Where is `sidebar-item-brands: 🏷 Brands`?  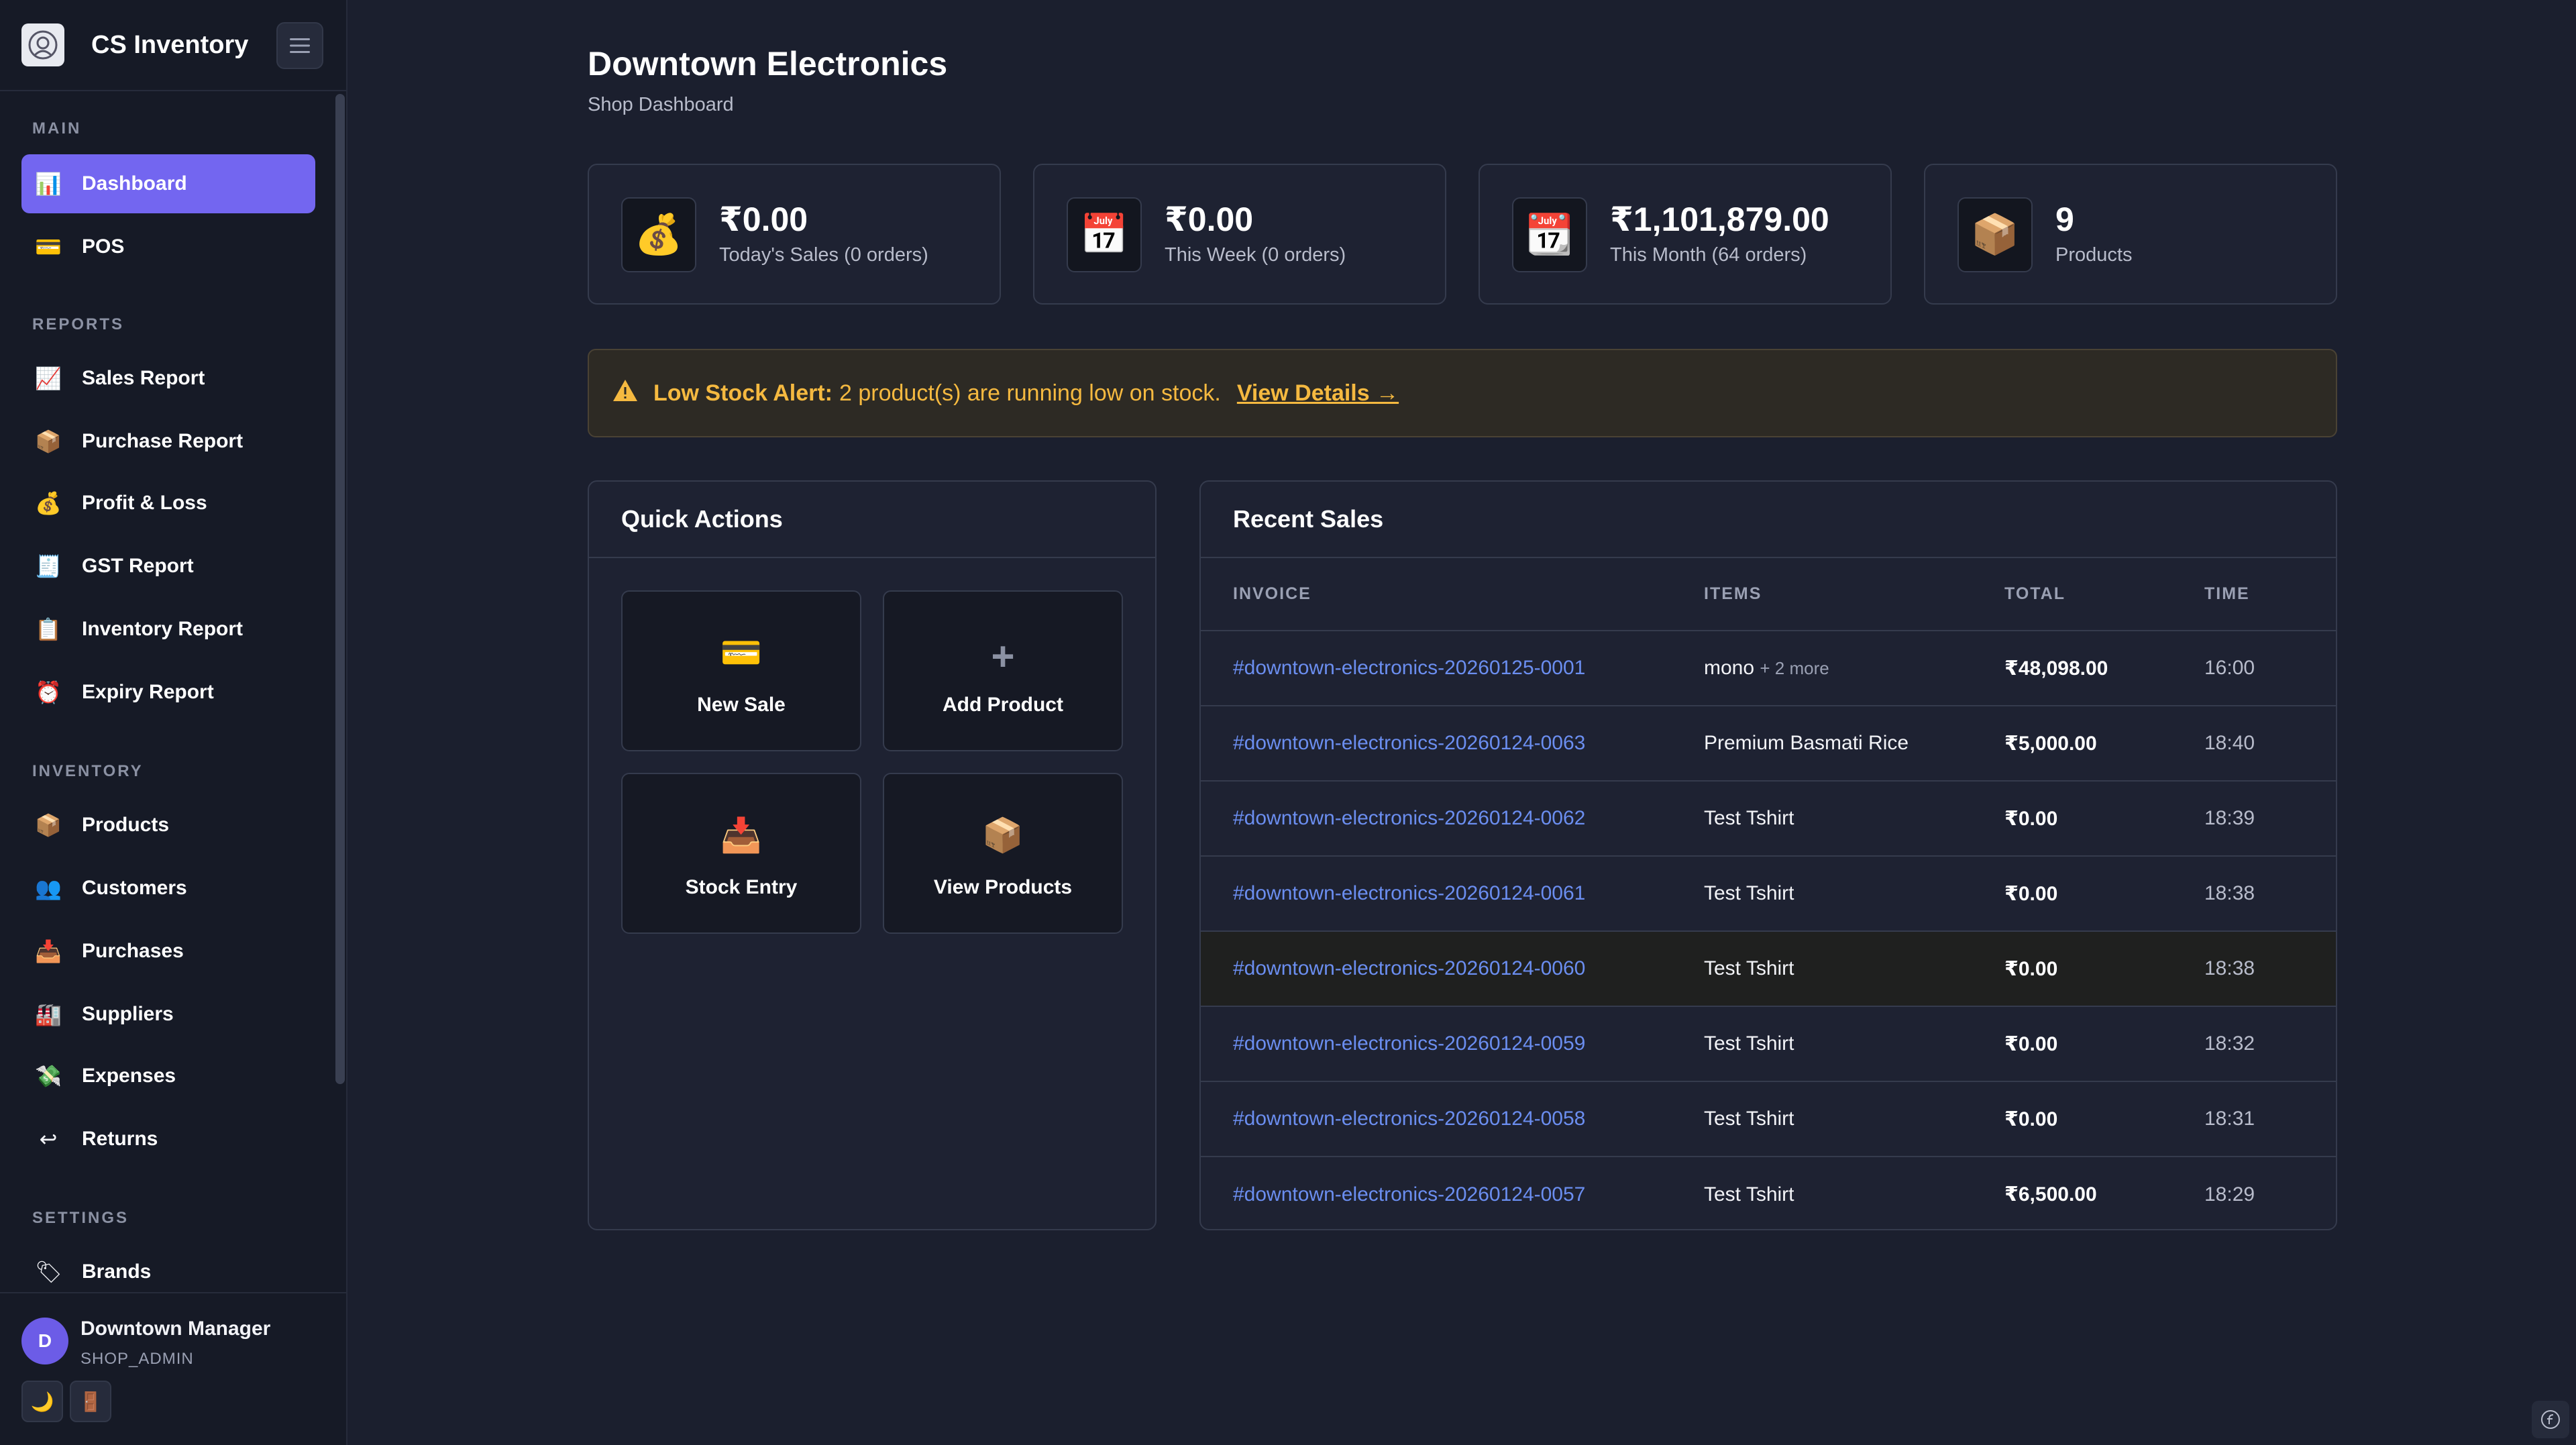 sidebar-item-brands: 🏷 Brands is located at coordinates (168, 1267).